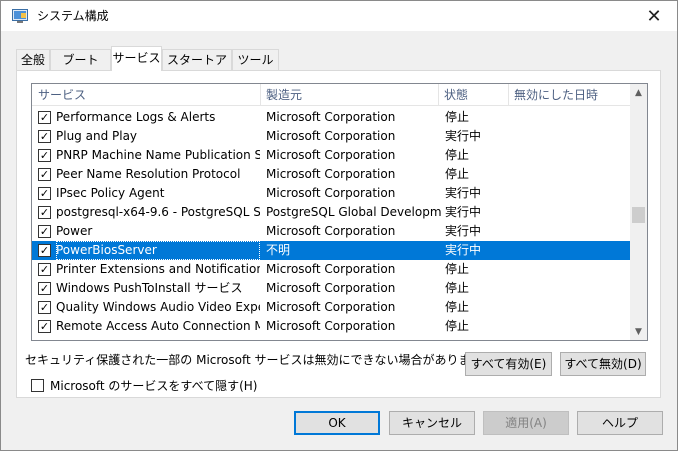 Image resolution: width=678 pixels, height=451 pixels. What do you see at coordinates (473, 95) in the screenshot?
I see `column-header-status: 状態` at bounding box center [473, 95].